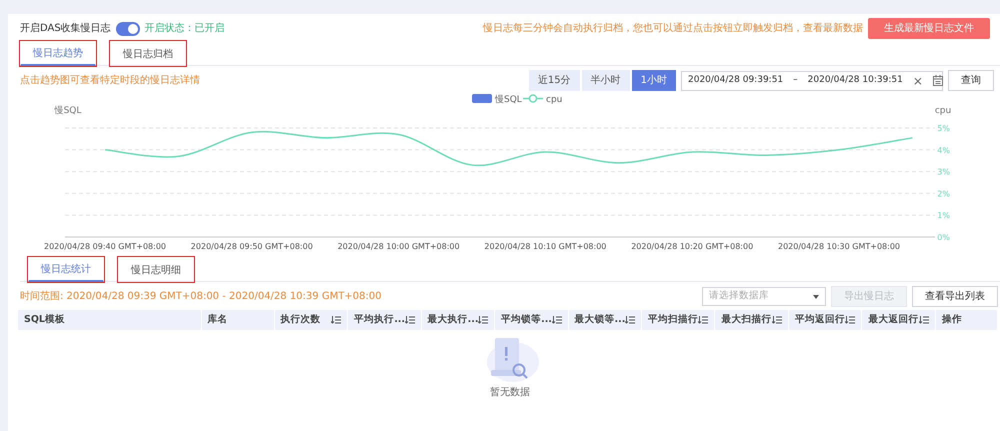 This screenshot has height=431, width=1000. Describe the element at coordinates (739, 296) in the screenshot. I see `select-placeholder: 请选择数据库` at that location.